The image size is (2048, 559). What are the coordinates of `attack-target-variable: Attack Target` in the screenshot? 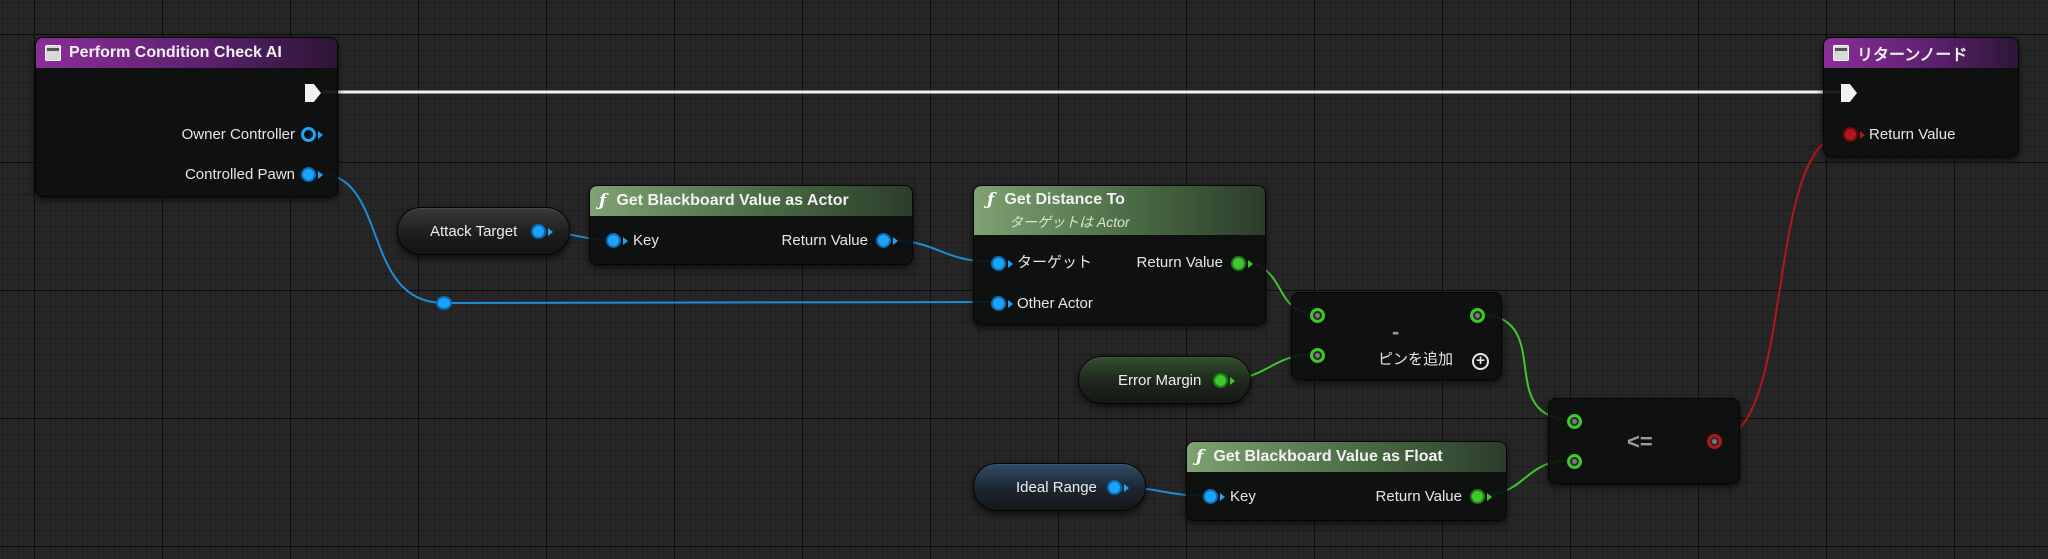 It's located at (483, 231).